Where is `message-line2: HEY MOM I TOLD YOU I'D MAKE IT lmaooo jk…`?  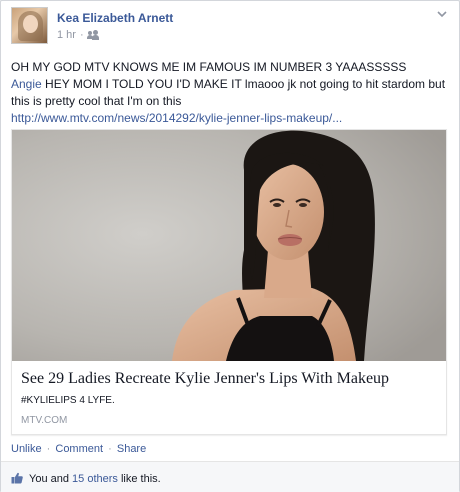 message-line2: HEY MOM I TOLD YOU I'D MAKE IT lmaooo jk… is located at coordinates (228, 92).